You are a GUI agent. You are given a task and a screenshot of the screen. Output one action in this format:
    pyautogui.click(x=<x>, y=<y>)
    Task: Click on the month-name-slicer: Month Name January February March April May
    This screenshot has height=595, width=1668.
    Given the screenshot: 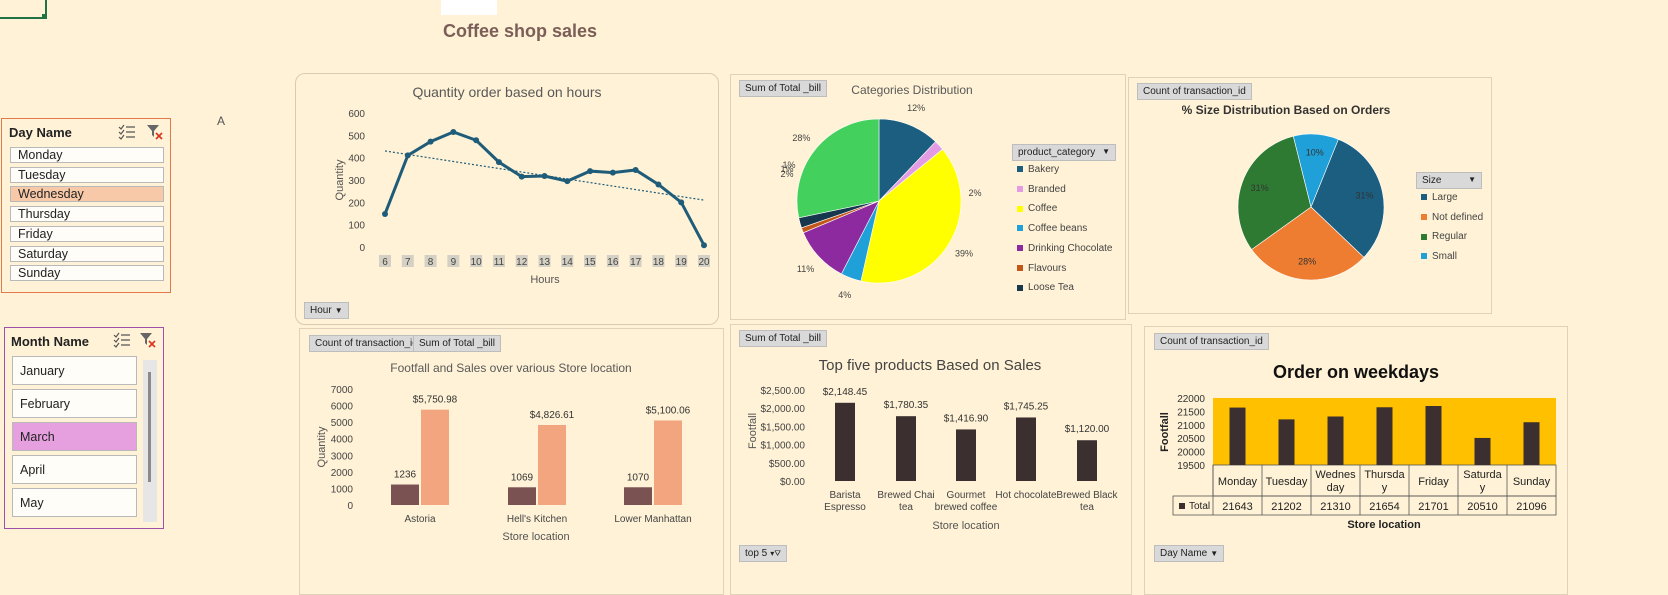 What is the action you would take?
    pyautogui.click(x=84, y=428)
    